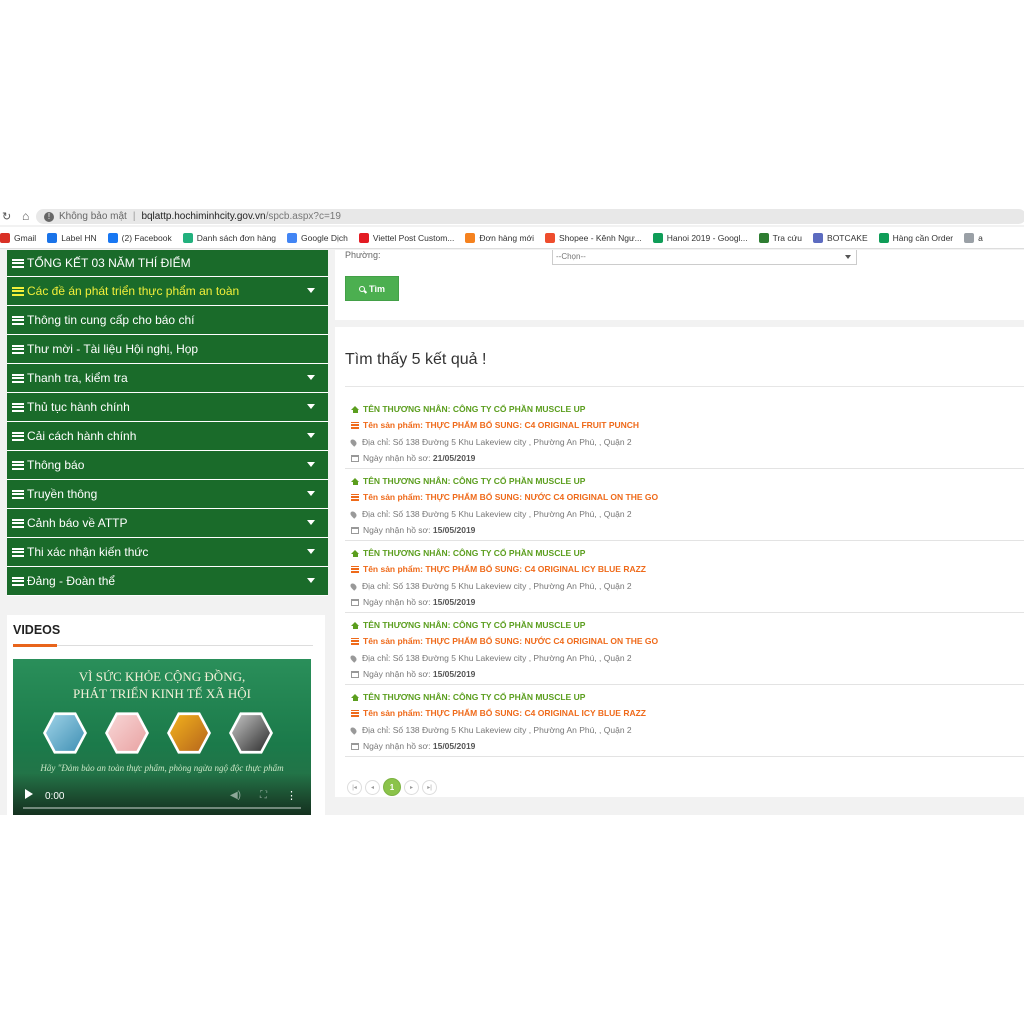 The width and height of the screenshot is (1024, 1024). Describe the element at coordinates (354, 787) in the screenshot. I see `first-page-button: |◂` at that location.